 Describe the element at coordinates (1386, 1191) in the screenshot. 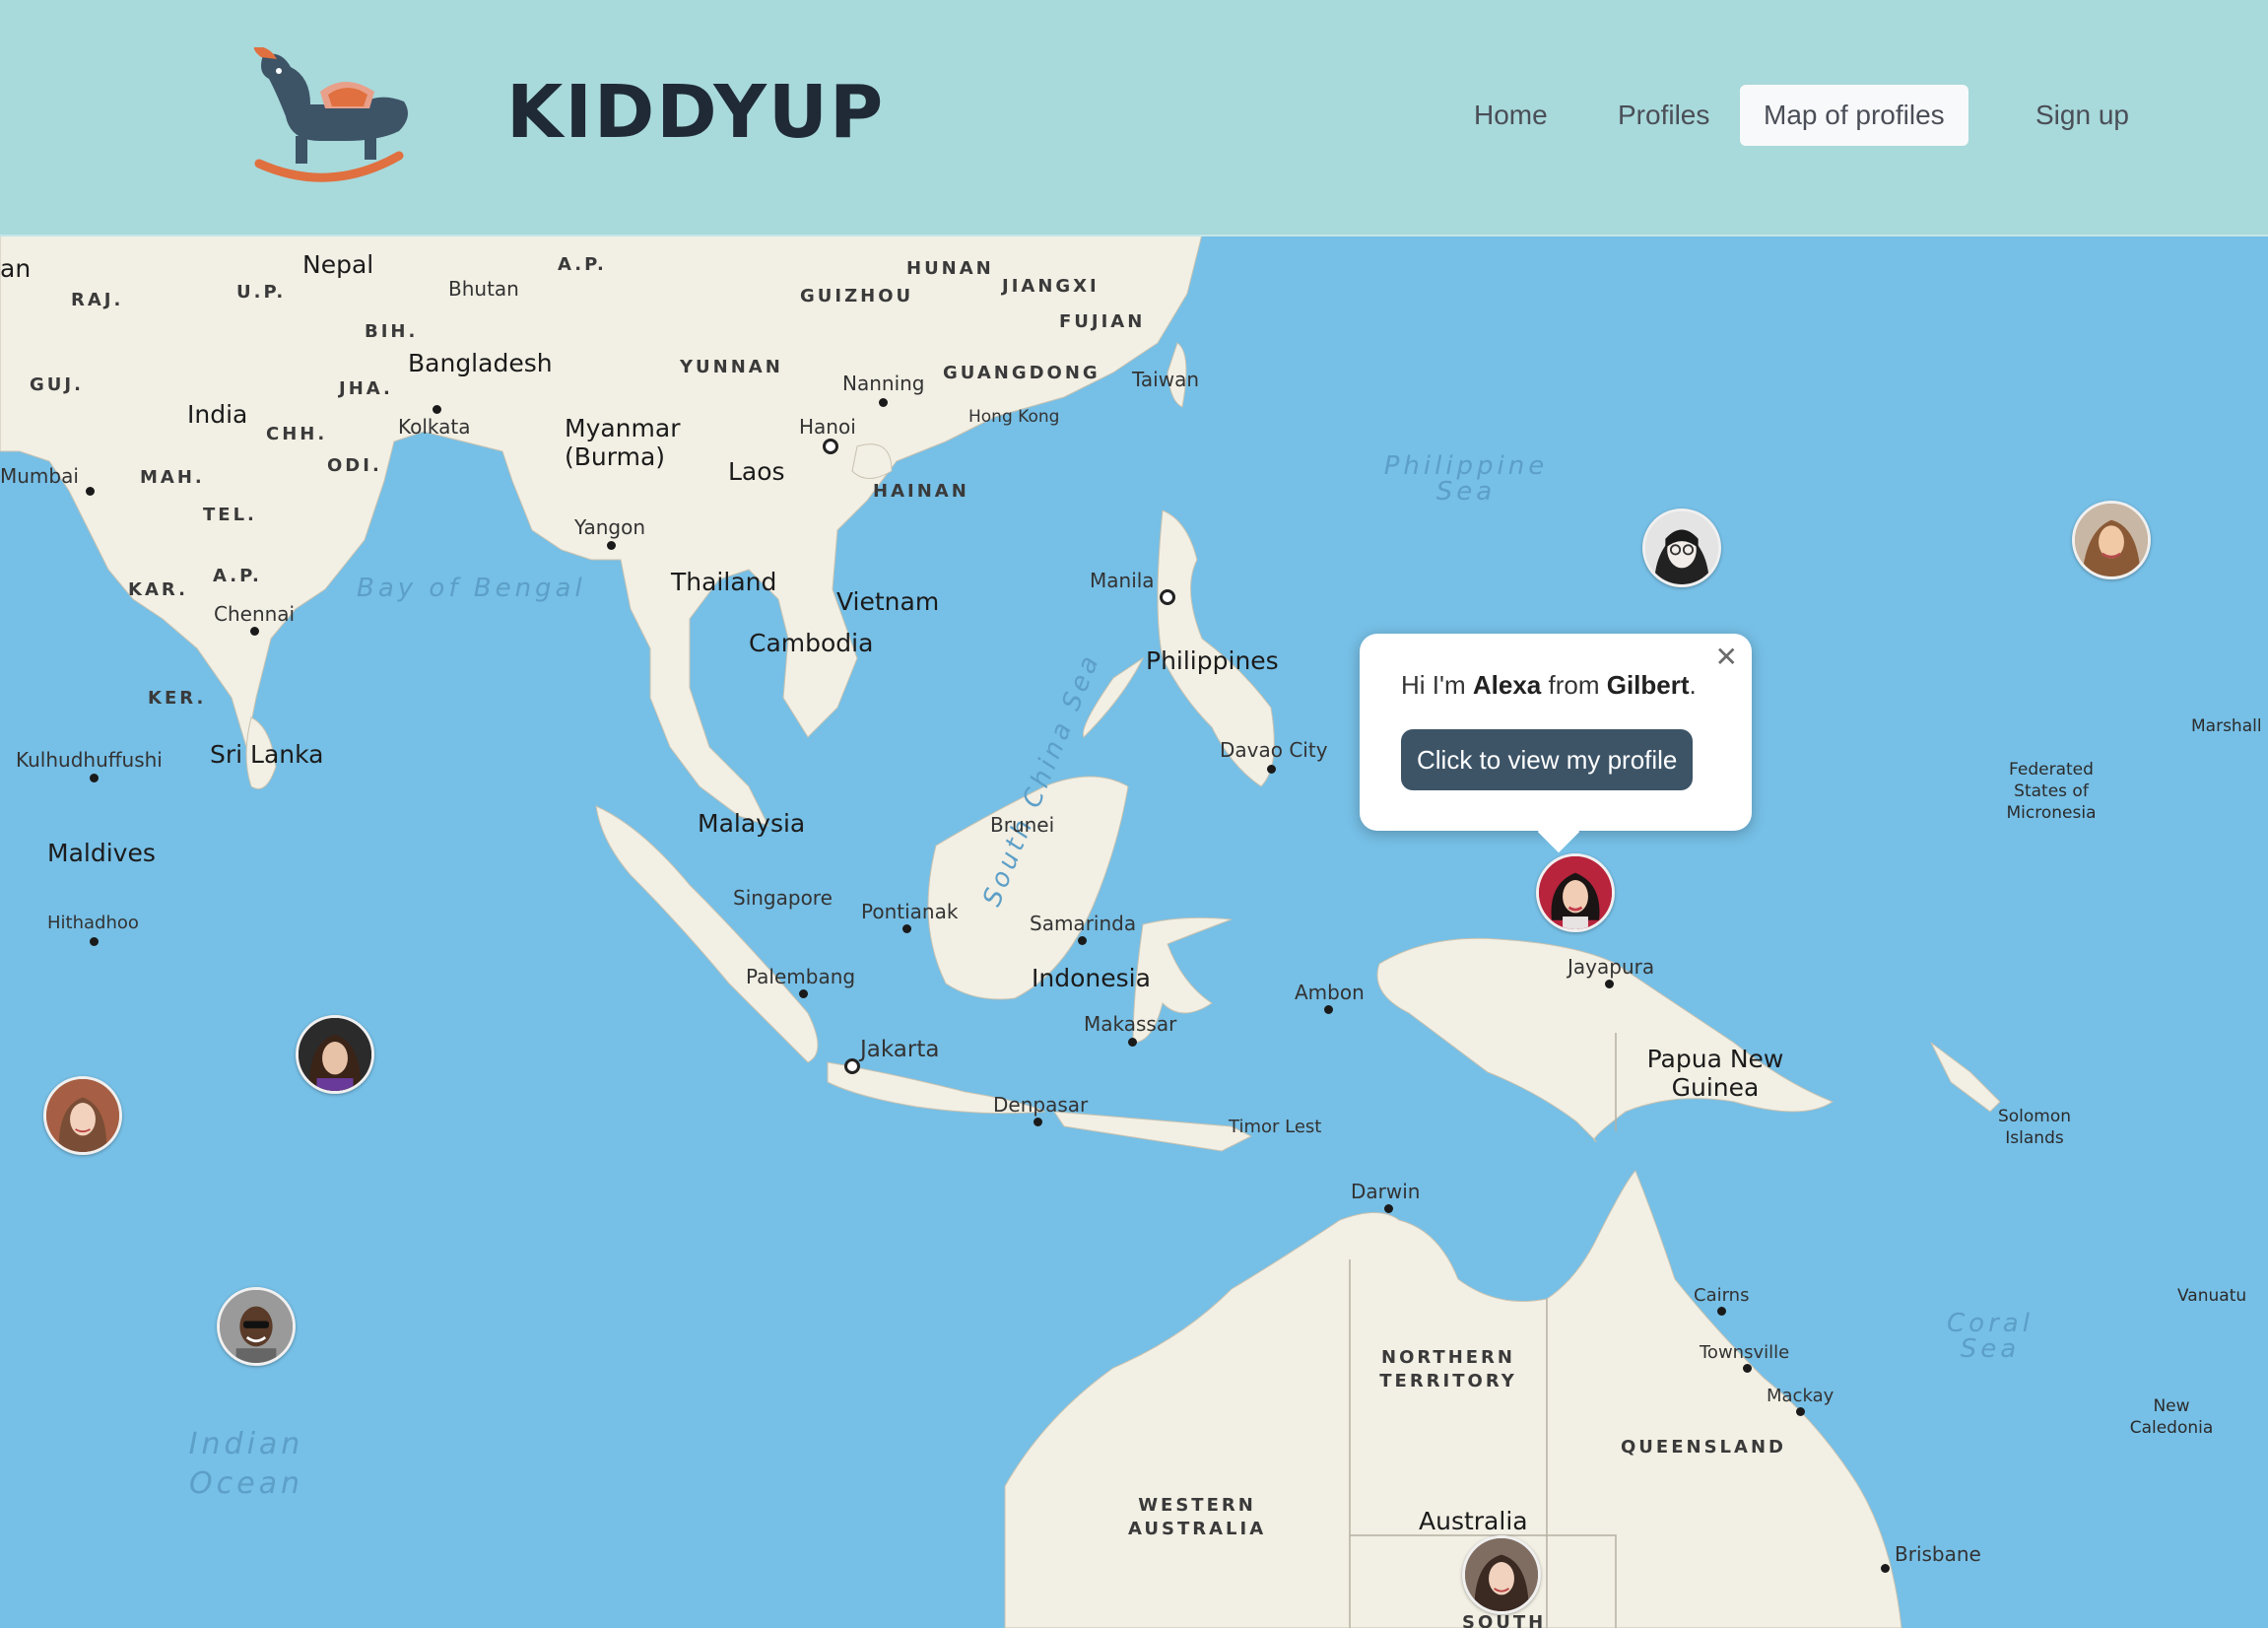

I see `label-city-darwin: Darwin` at that location.